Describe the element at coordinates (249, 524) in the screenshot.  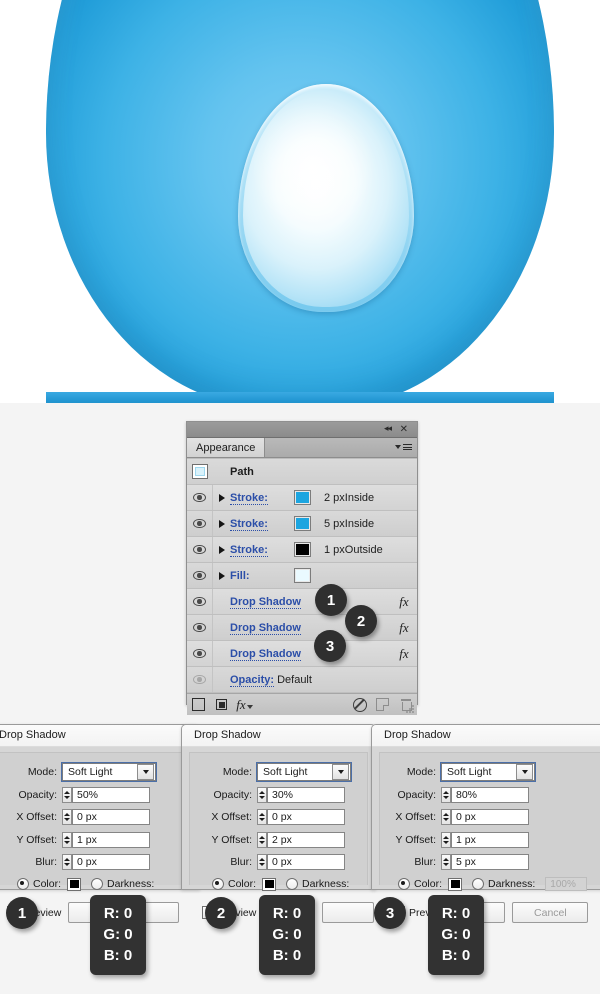
I see `stroke-link-2: Stroke:` at that location.